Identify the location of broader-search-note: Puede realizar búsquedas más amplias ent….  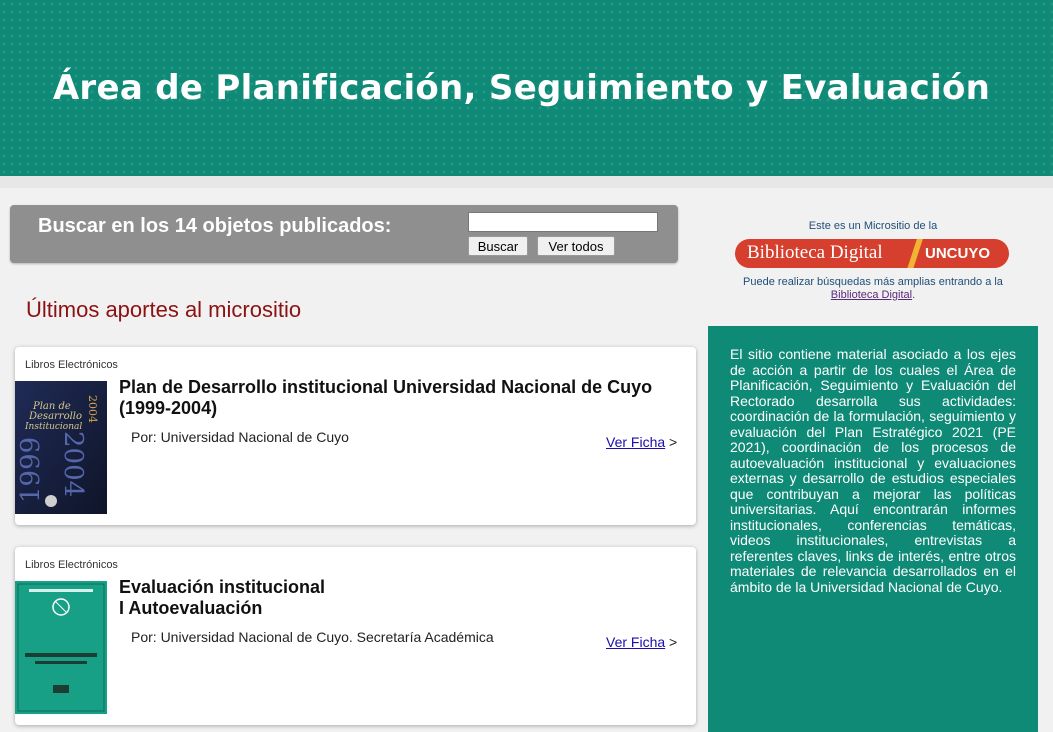
(873, 289).